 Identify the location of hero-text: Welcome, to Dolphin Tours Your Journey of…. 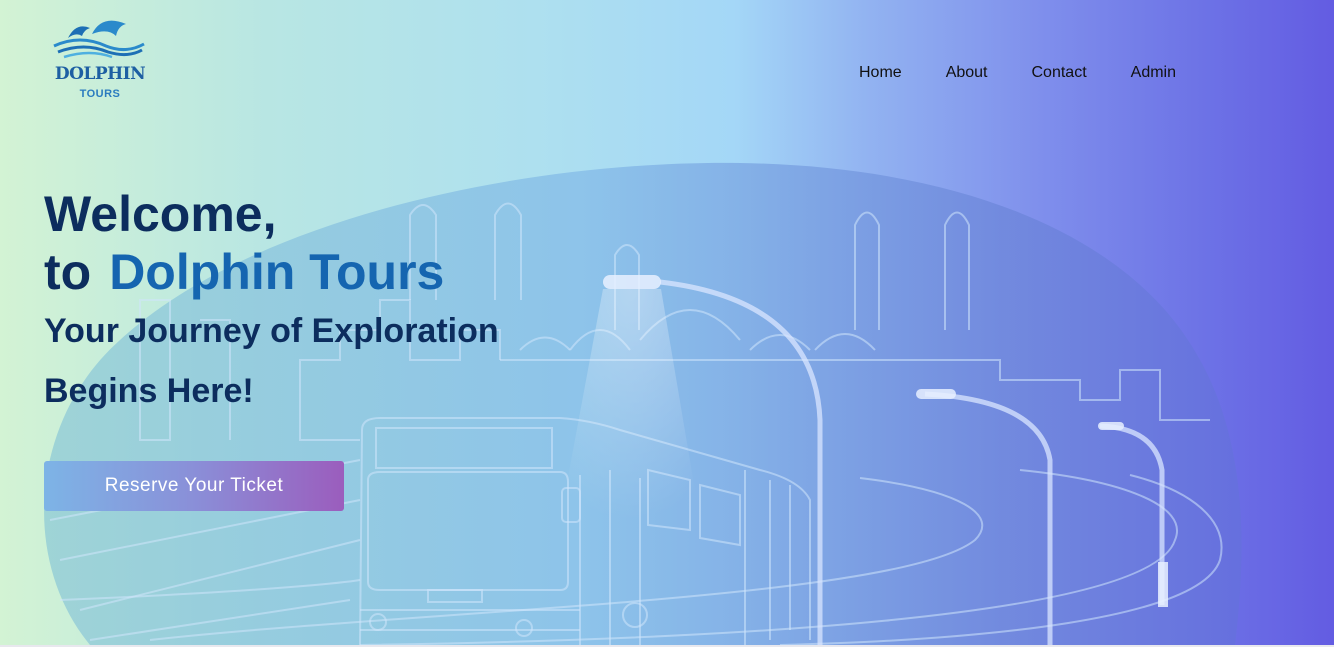
(271, 303).